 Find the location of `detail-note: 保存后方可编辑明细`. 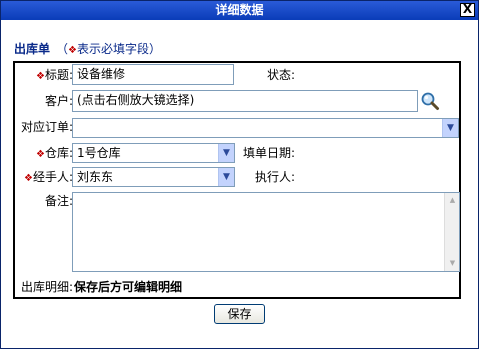

detail-note: 保存后方可编辑明细 is located at coordinates (128, 287).